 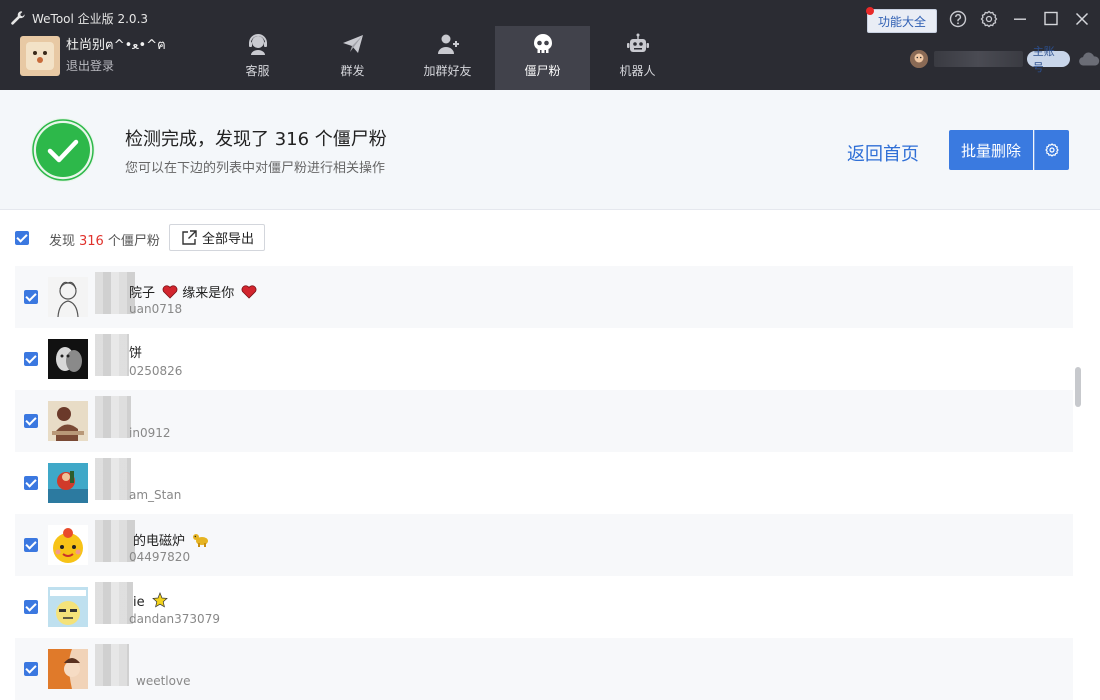 I want to click on export-all-label: 全部导出, so click(x=227, y=239).